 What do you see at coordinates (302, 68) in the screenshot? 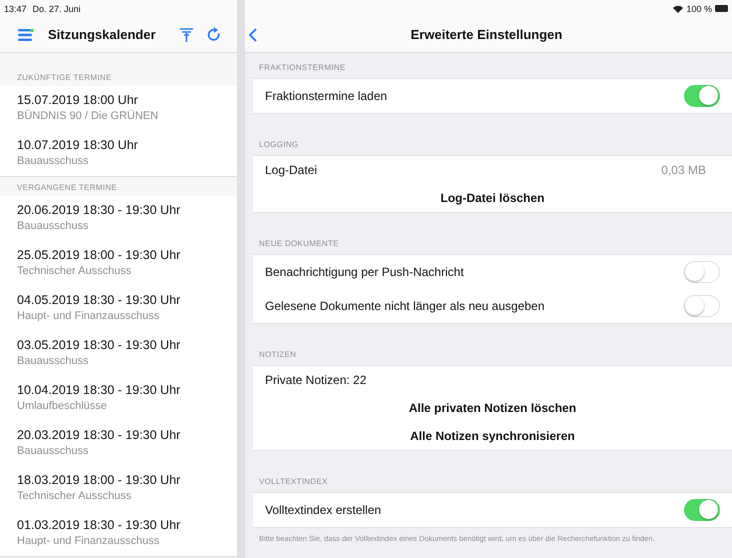
I see `section-header: FRAKTIONSTERMINE` at bounding box center [302, 68].